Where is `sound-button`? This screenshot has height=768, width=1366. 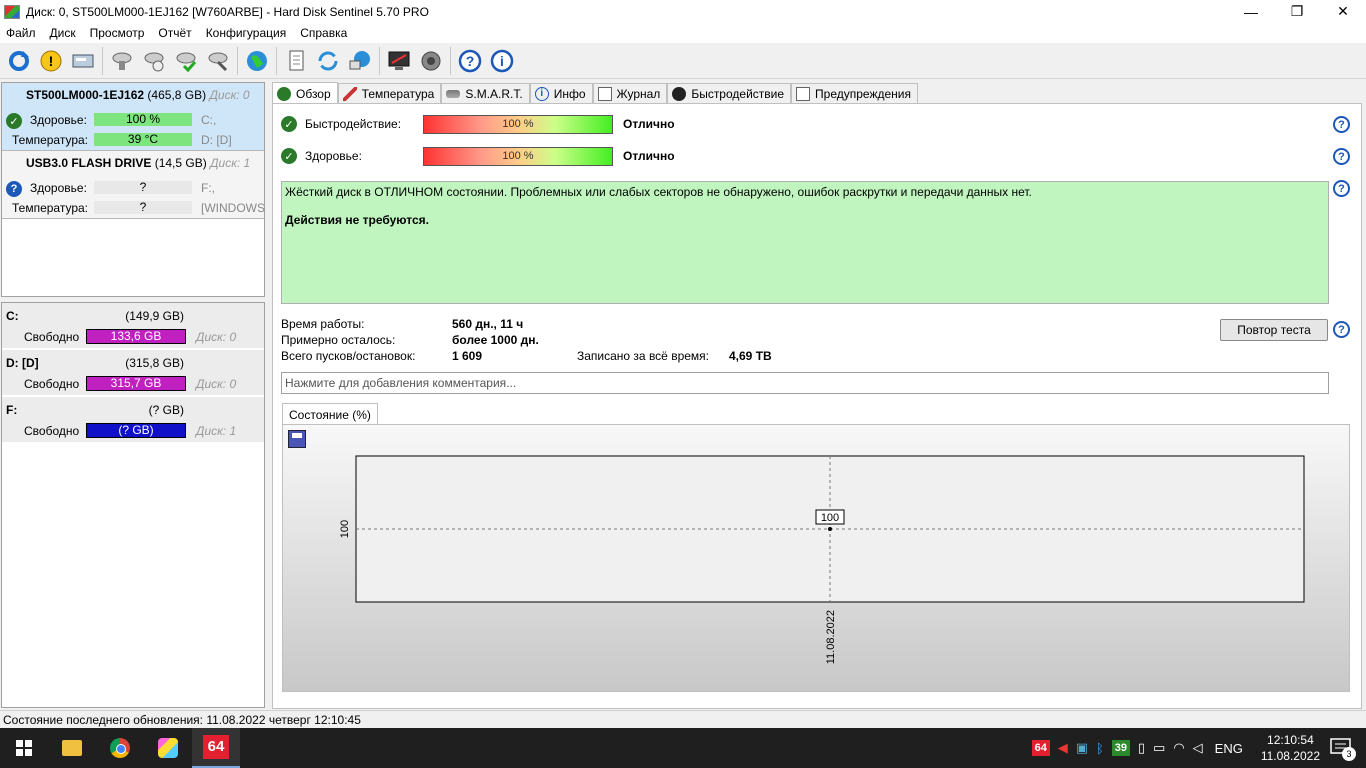
sound-button is located at coordinates (431, 61).